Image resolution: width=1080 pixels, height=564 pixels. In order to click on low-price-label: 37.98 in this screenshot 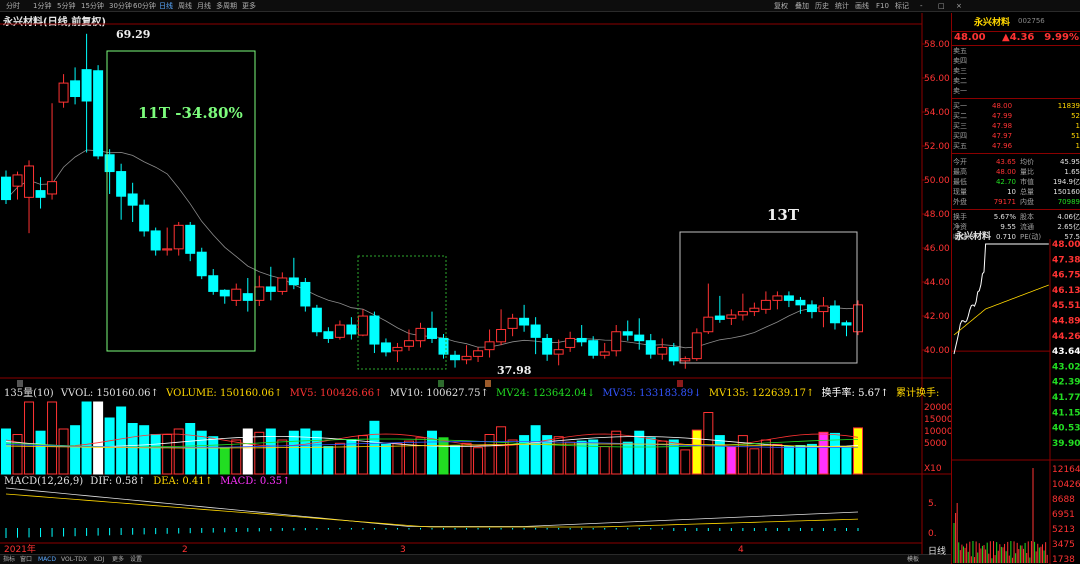, I will do `click(514, 370)`.